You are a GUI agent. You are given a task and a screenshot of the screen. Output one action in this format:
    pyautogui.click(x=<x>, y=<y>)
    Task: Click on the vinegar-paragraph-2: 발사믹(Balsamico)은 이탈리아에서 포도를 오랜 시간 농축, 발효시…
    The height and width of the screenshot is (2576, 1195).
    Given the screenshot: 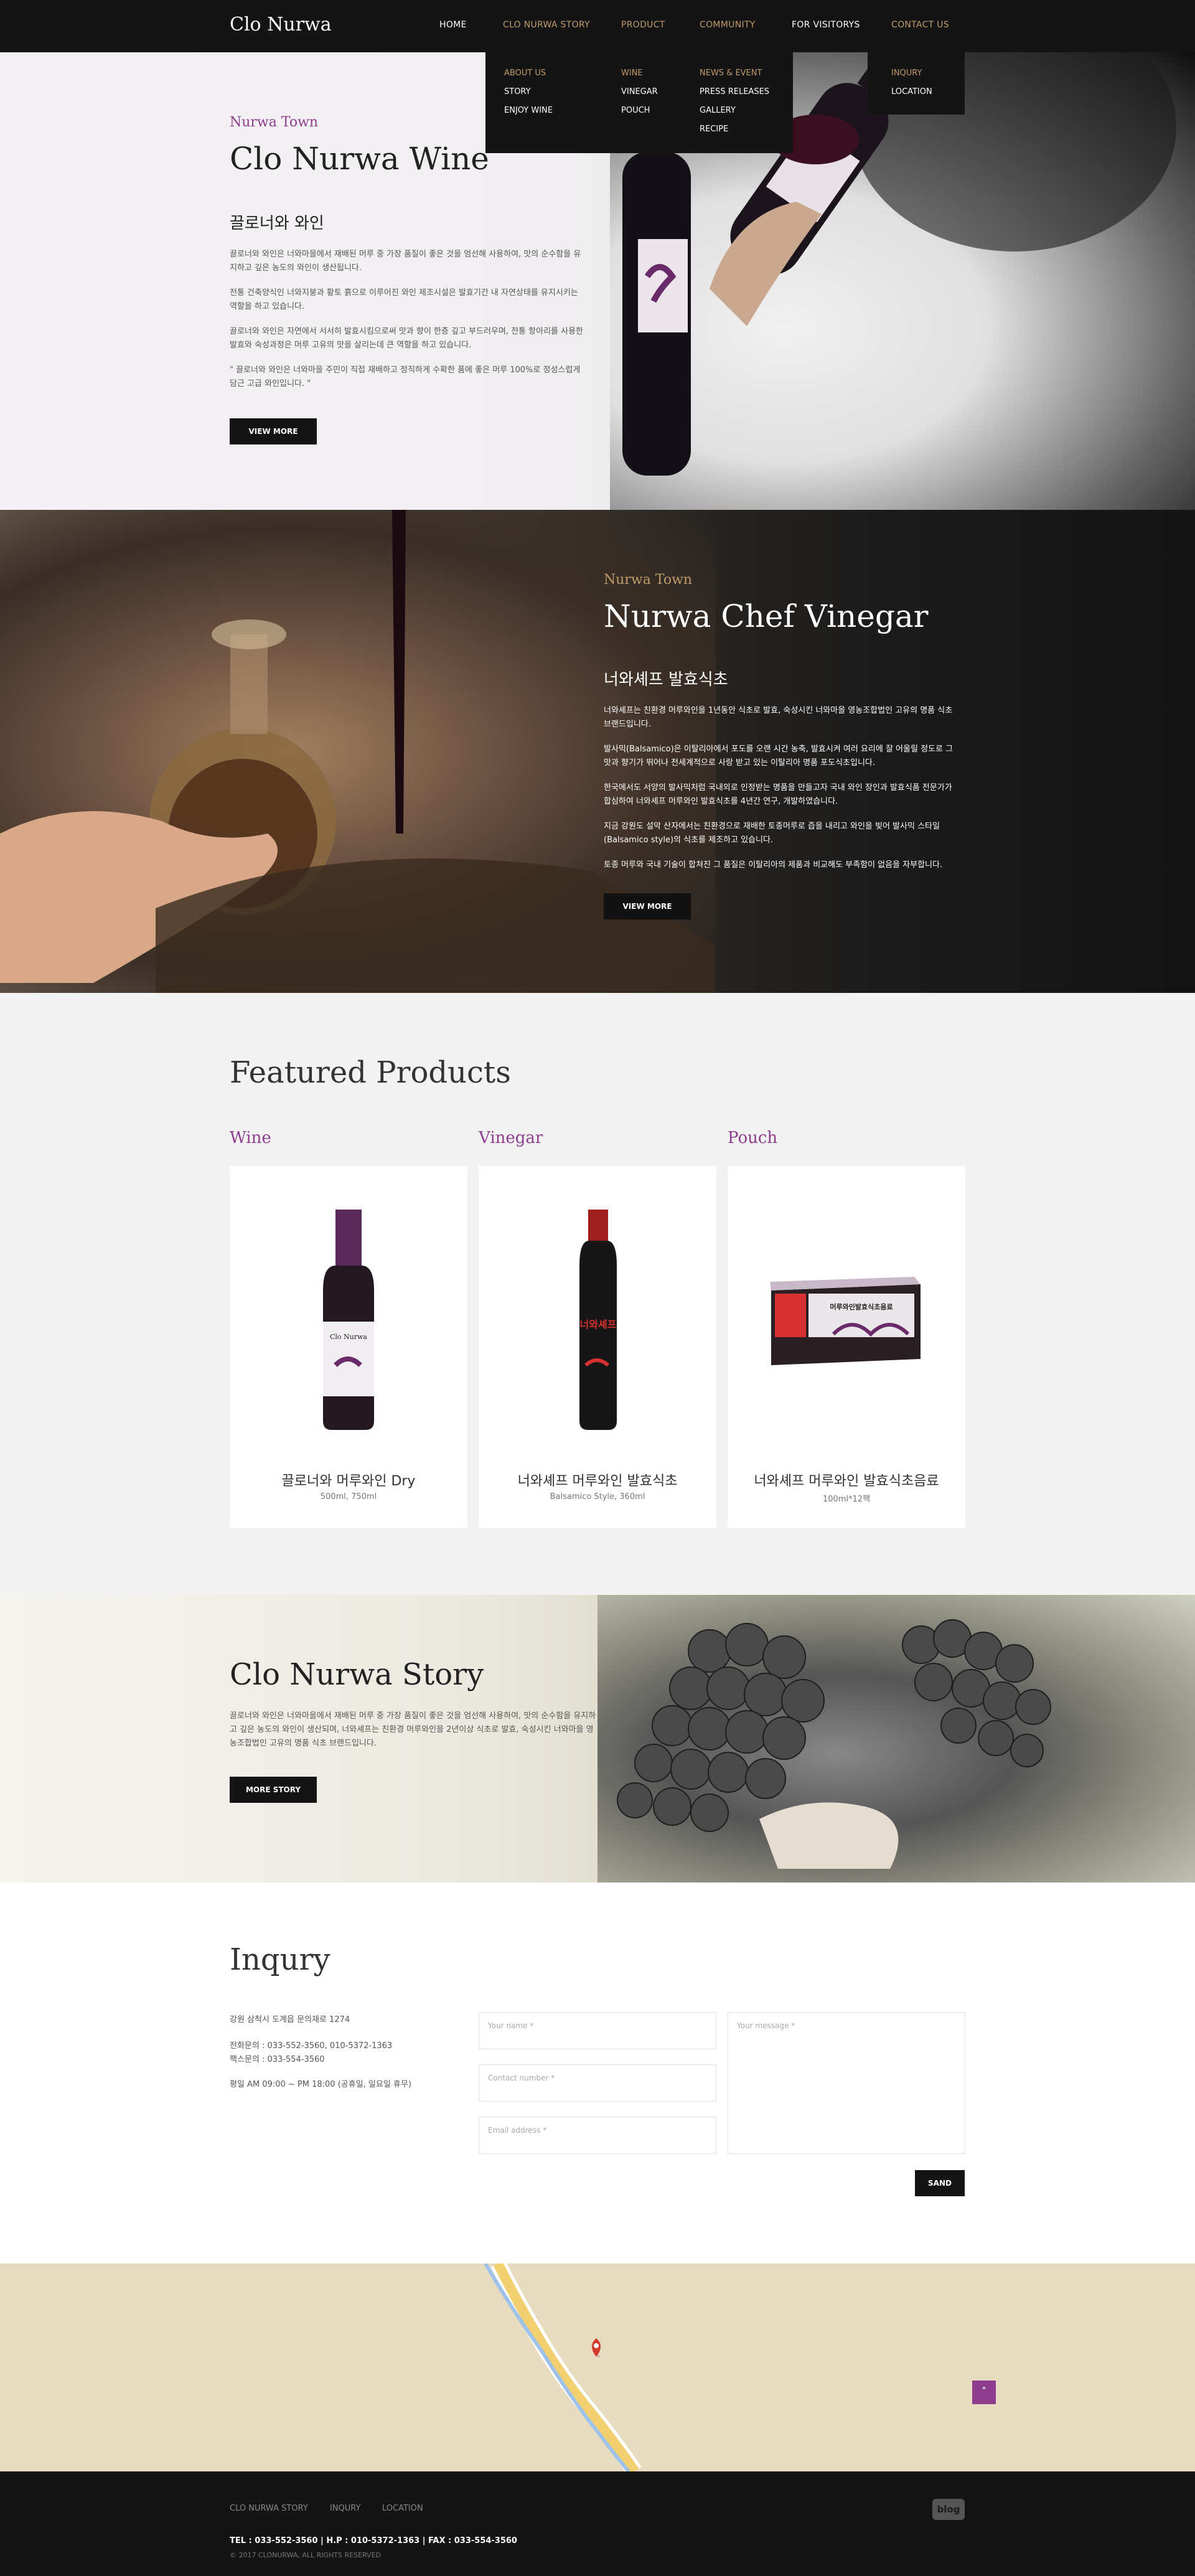 What is the action you would take?
    pyautogui.click(x=779, y=756)
    